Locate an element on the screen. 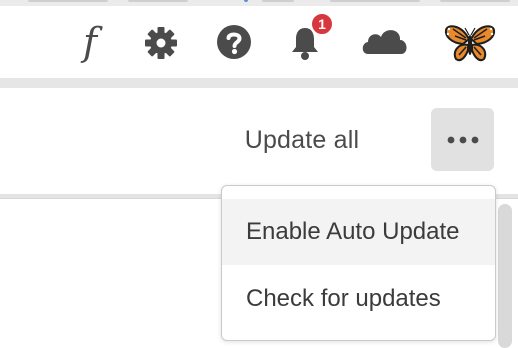  menu-item-check-for-updates: Check for updates is located at coordinates (358, 299).